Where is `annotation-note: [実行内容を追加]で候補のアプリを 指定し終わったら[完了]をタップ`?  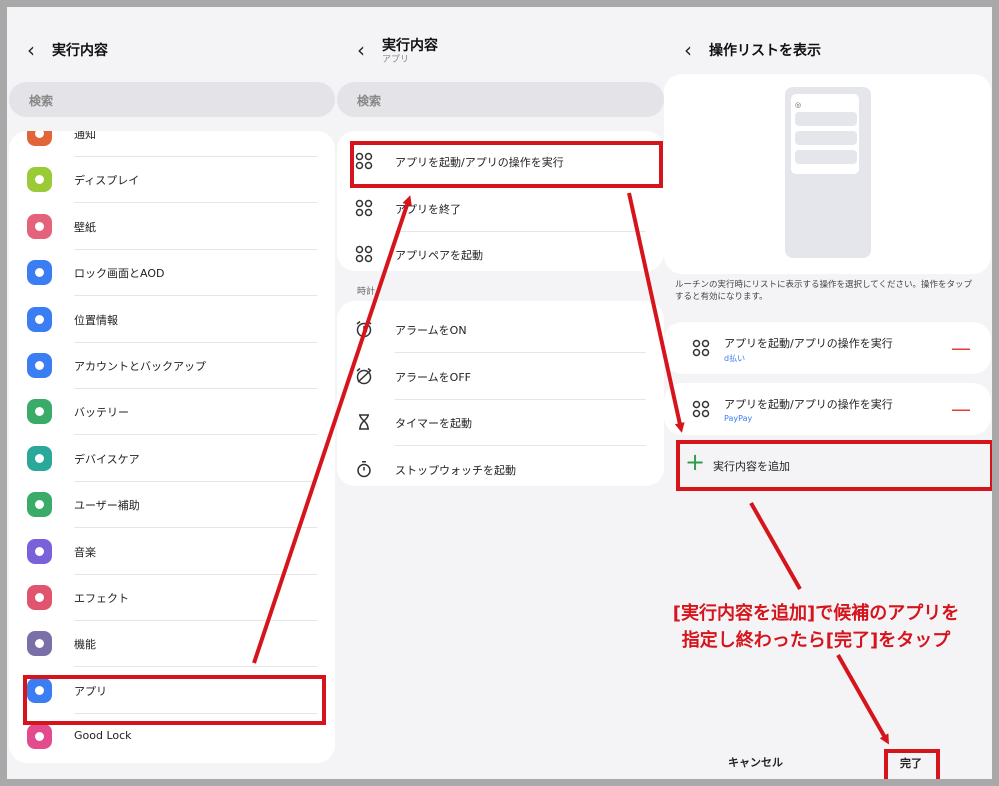 annotation-note: [実行内容を追加]で候補のアプリを 指定し終わったら[完了]をタップ is located at coordinates (816, 627).